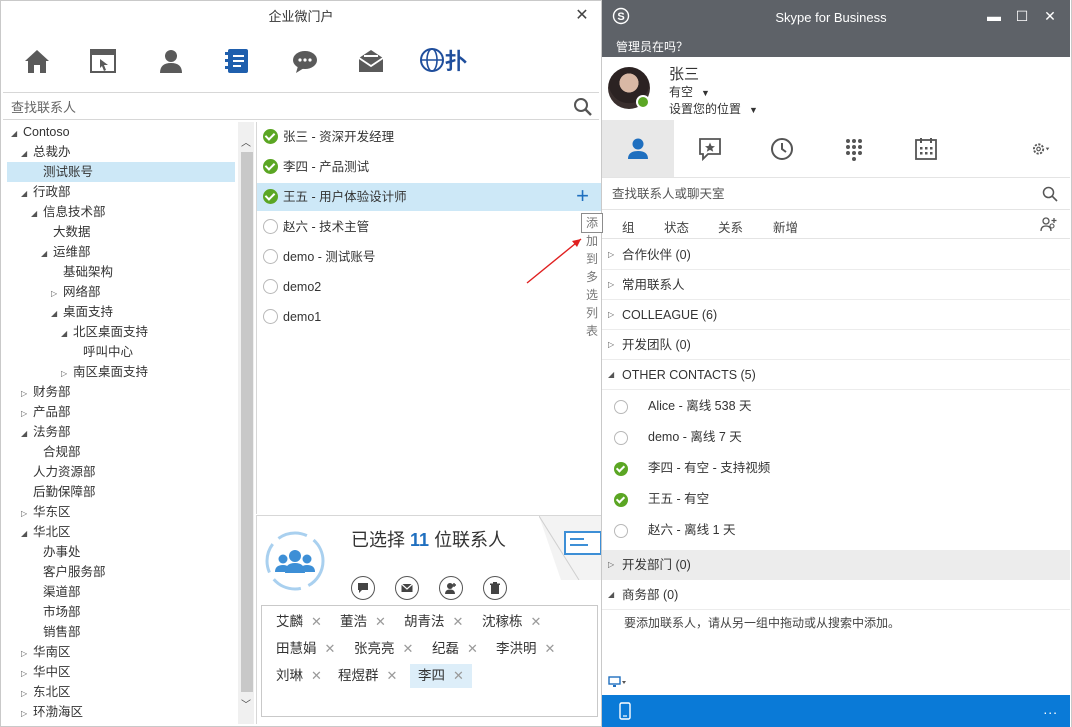 This screenshot has height=727, width=1072. Describe the element at coordinates (237, 61) in the screenshot. I see `address-book-icon` at that location.